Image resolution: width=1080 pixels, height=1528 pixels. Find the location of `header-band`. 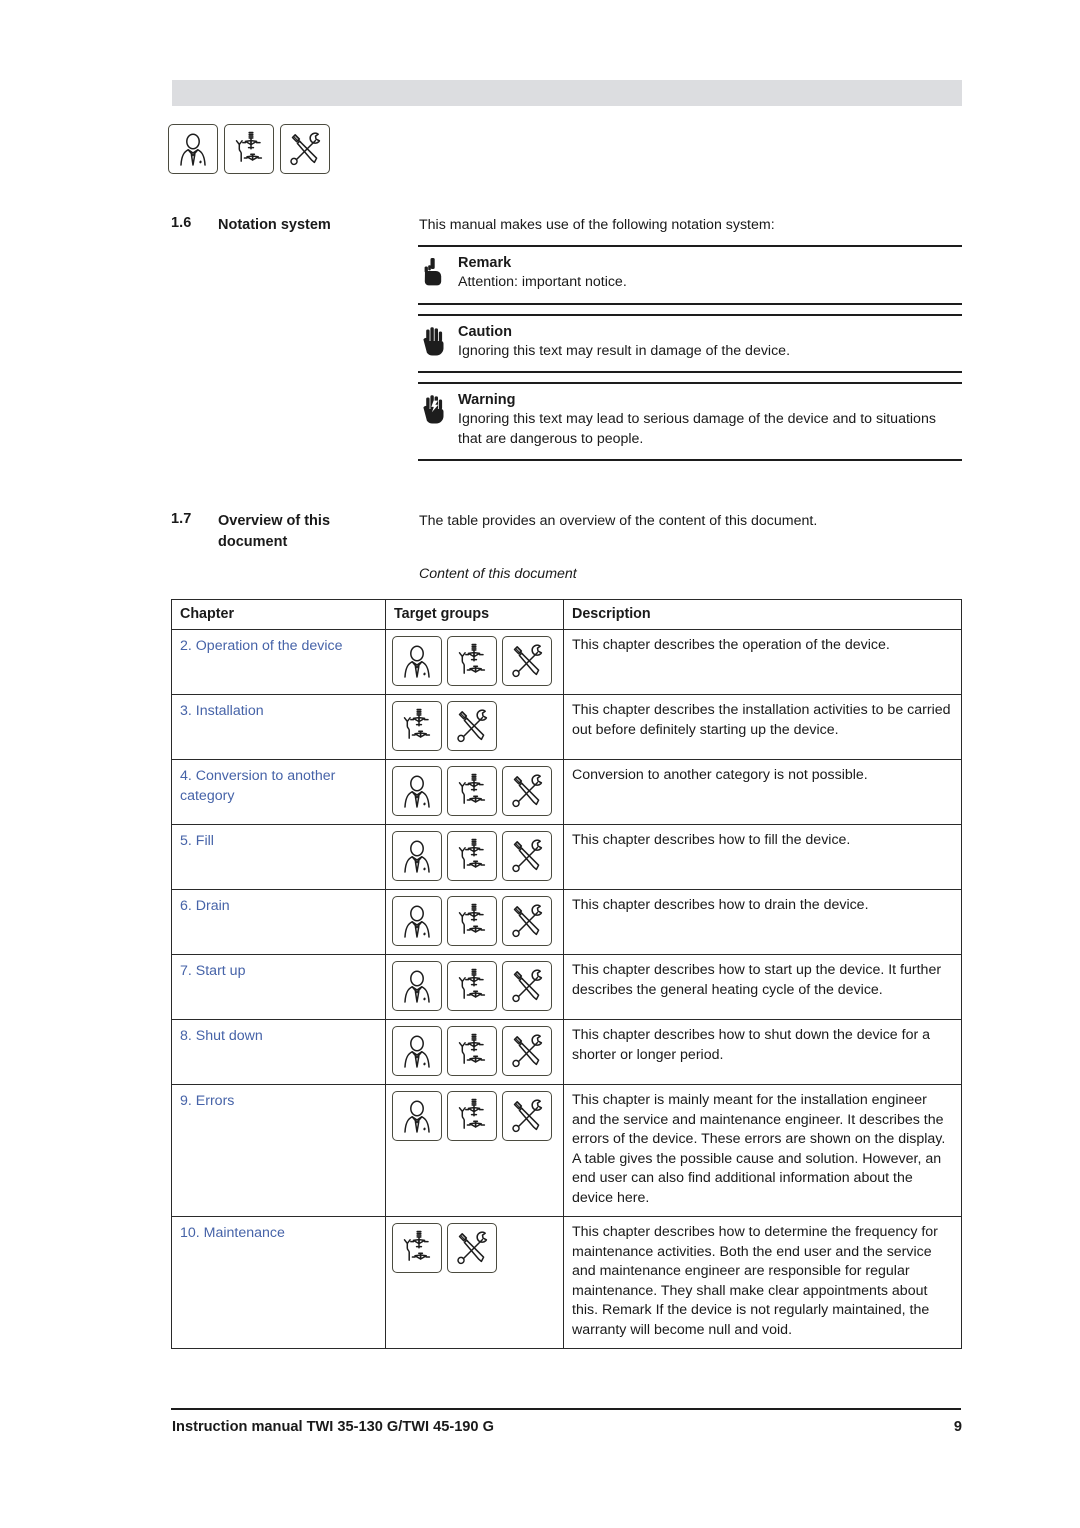

header-band is located at coordinates (567, 93).